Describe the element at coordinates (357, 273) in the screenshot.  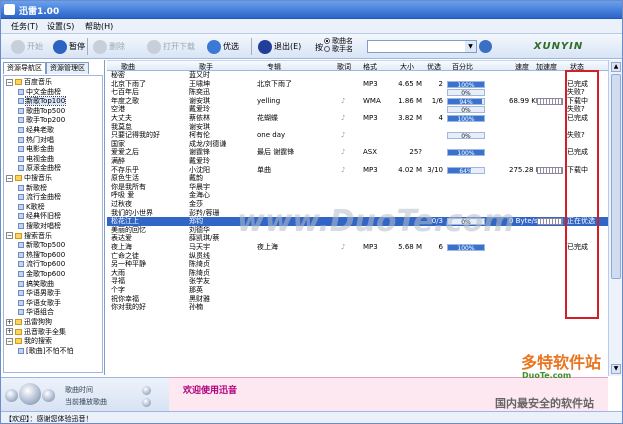
I see `table-row: 大雨 陈绮贞` at that location.